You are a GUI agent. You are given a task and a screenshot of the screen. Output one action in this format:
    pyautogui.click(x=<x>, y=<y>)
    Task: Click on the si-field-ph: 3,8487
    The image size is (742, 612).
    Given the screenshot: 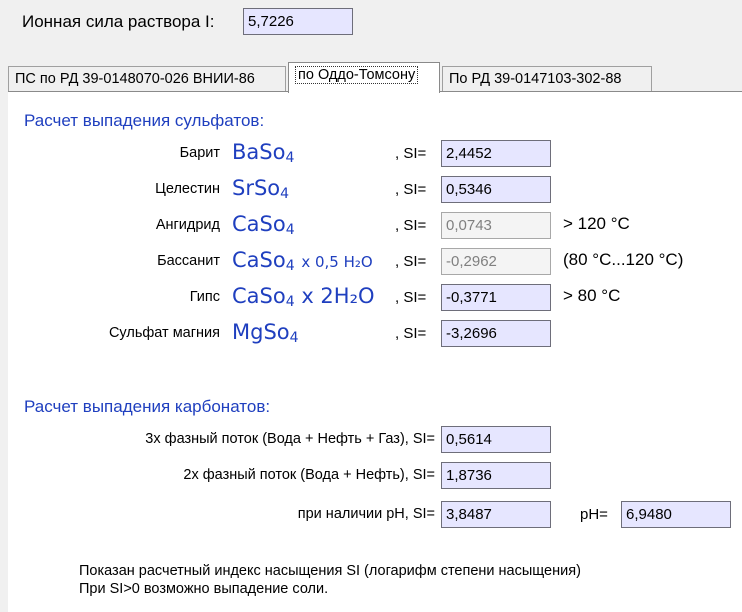 What is the action you would take?
    pyautogui.click(x=496, y=514)
    